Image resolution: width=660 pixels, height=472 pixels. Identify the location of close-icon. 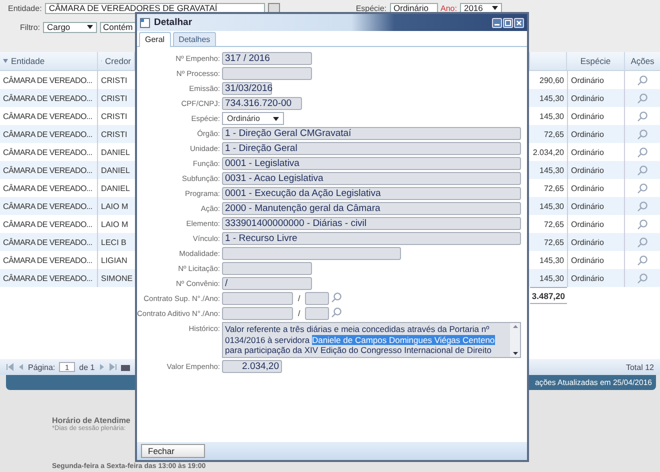
(519, 23).